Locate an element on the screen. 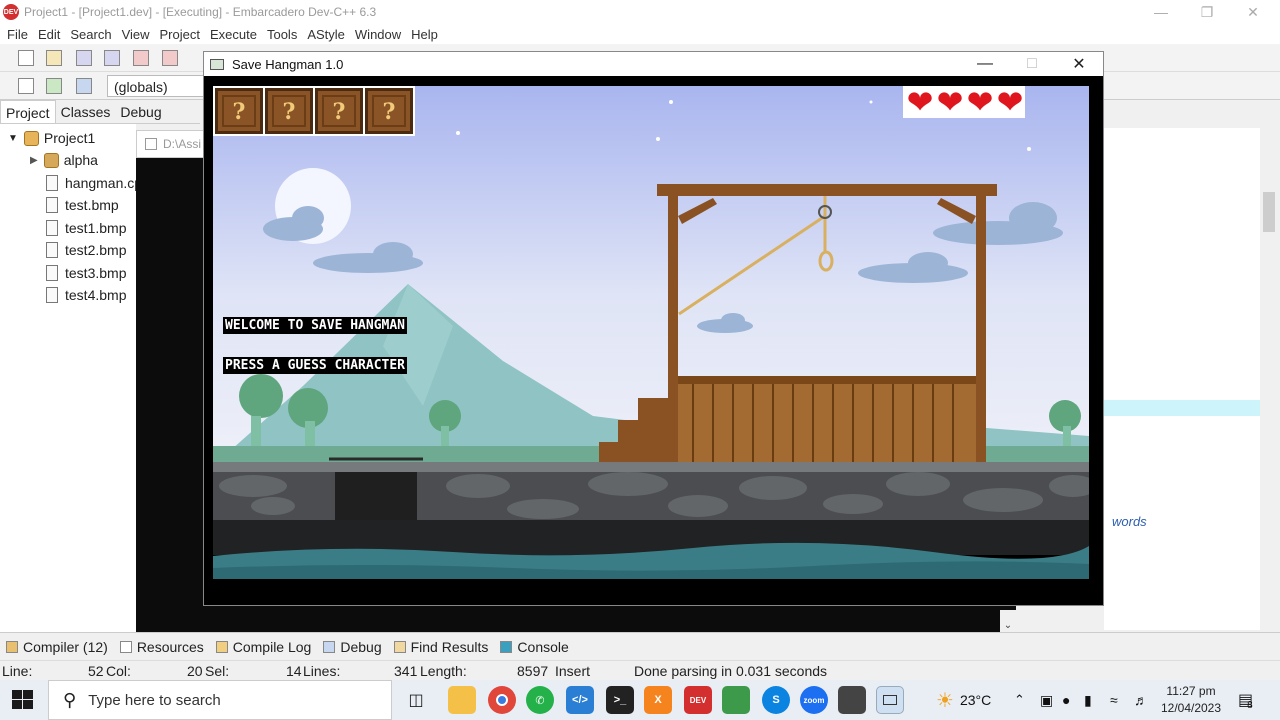 The width and height of the screenshot is (1280, 720). menu-help: Help is located at coordinates (424, 34).